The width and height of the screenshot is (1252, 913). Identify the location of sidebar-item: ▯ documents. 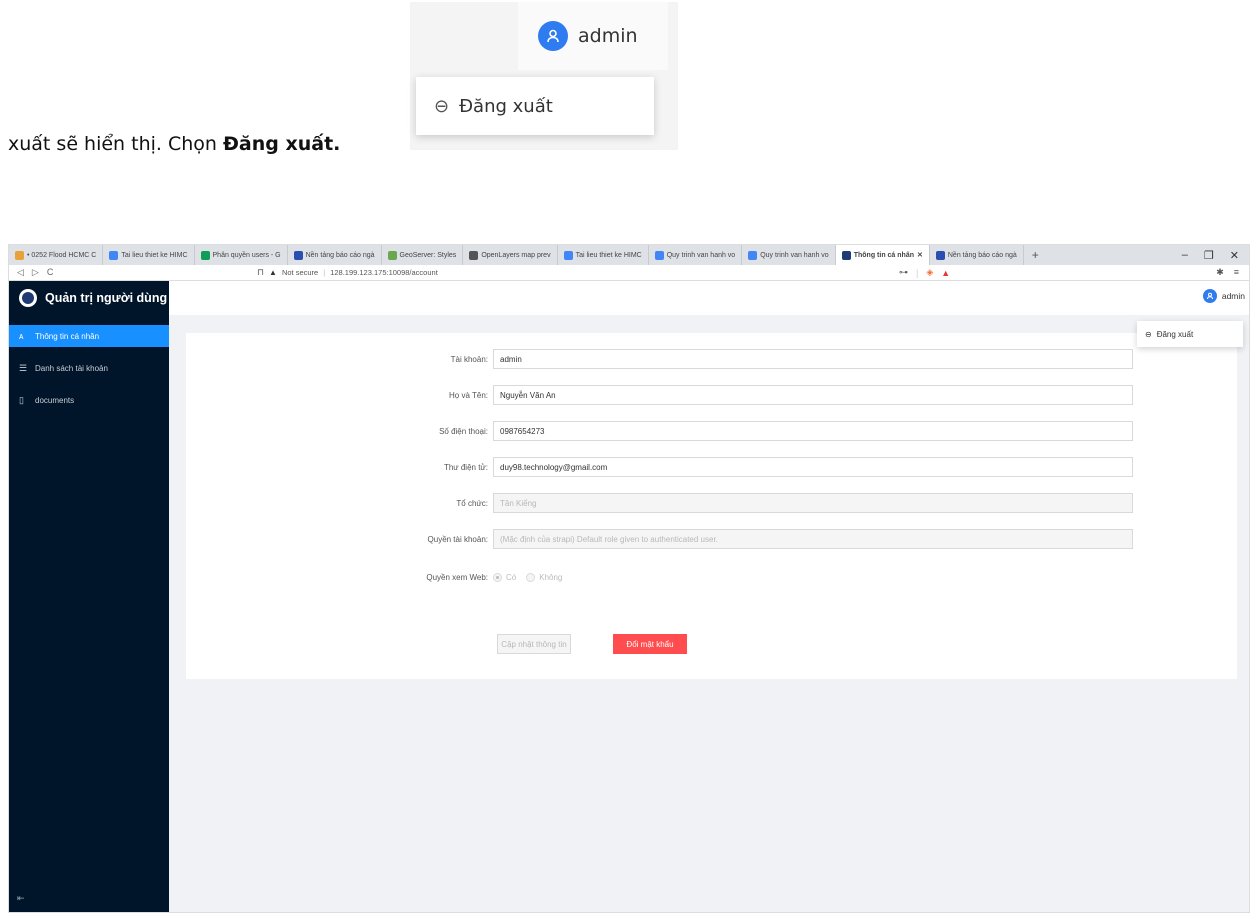
(89, 400).